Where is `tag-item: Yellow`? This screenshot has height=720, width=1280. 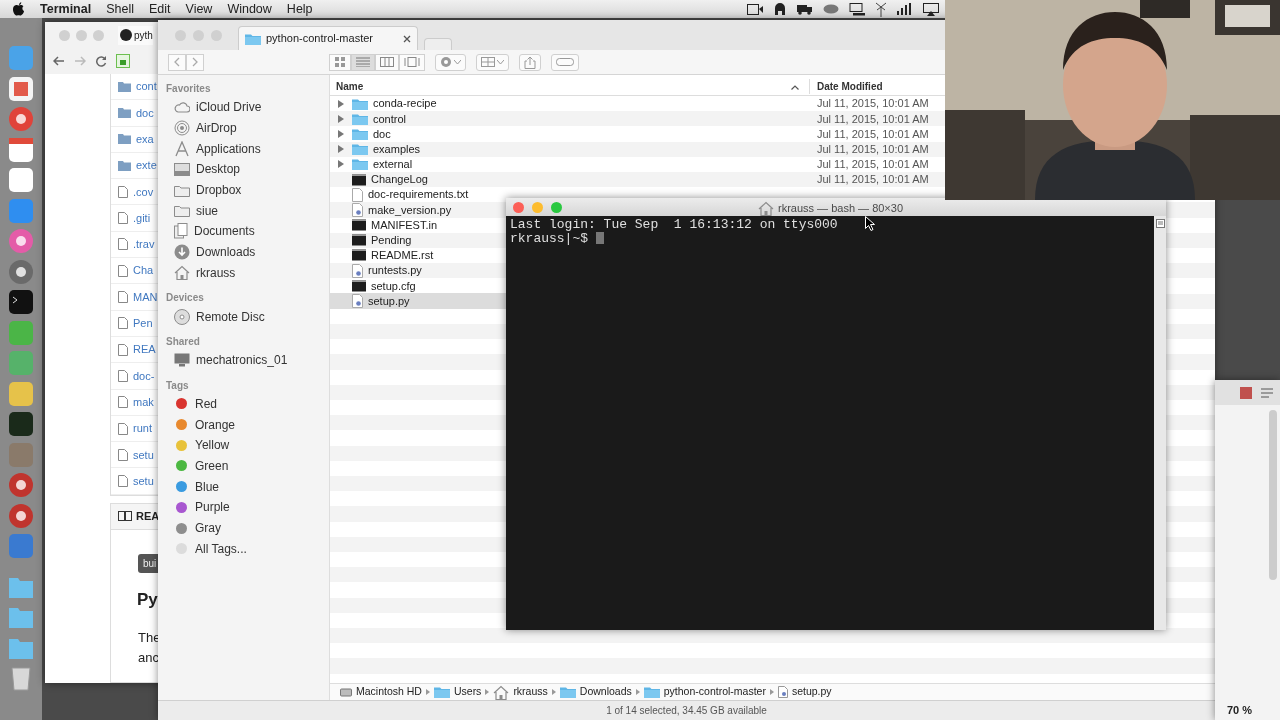
tag-item: Yellow is located at coordinates (247, 445).